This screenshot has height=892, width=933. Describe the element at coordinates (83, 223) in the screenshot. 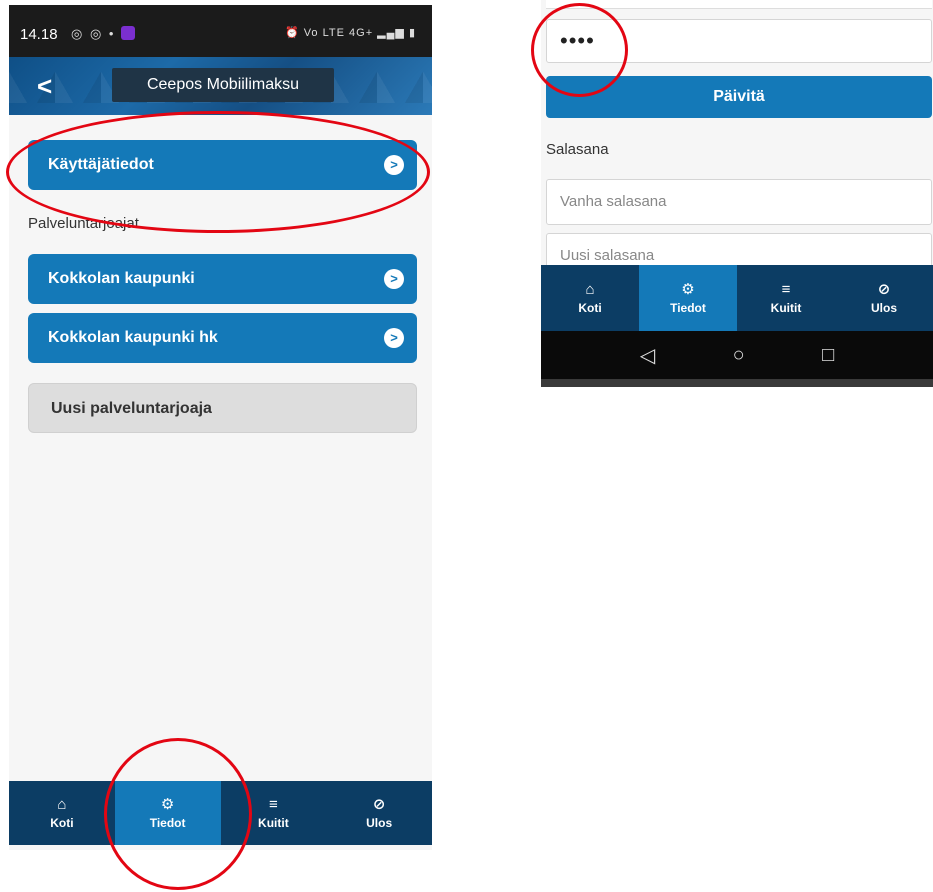

I see `providers-section-label: Palveluntarjoajat` at that location.